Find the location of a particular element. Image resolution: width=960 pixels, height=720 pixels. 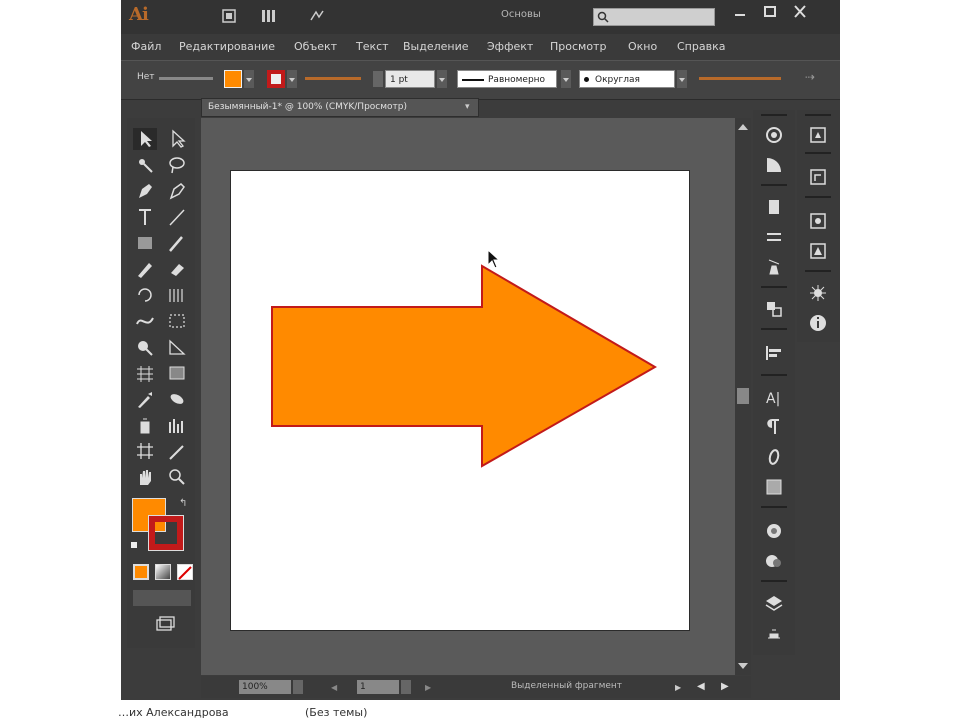

appearance-panel-icon is located at coordinates (774, 561).